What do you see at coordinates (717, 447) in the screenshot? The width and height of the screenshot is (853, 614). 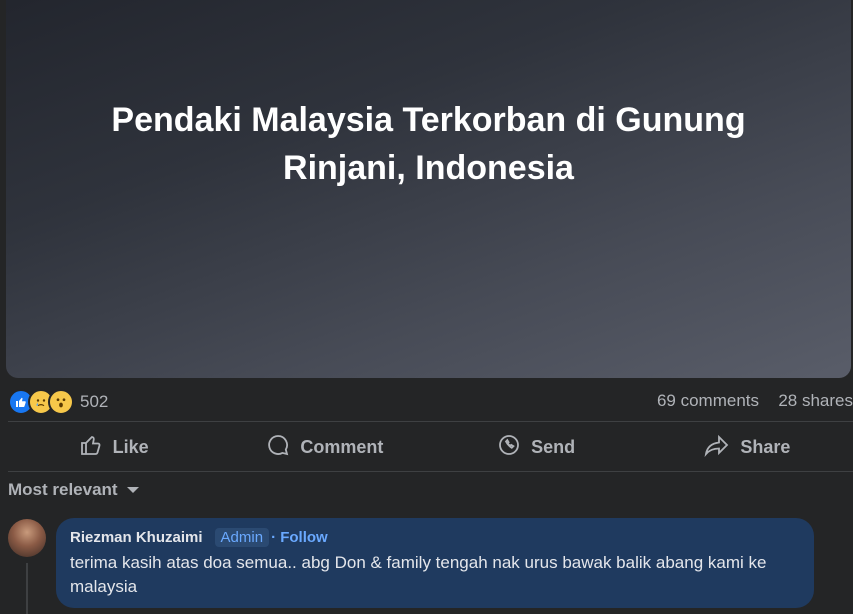 I see `share-arrow-icon` at bounding box center [717, 447].